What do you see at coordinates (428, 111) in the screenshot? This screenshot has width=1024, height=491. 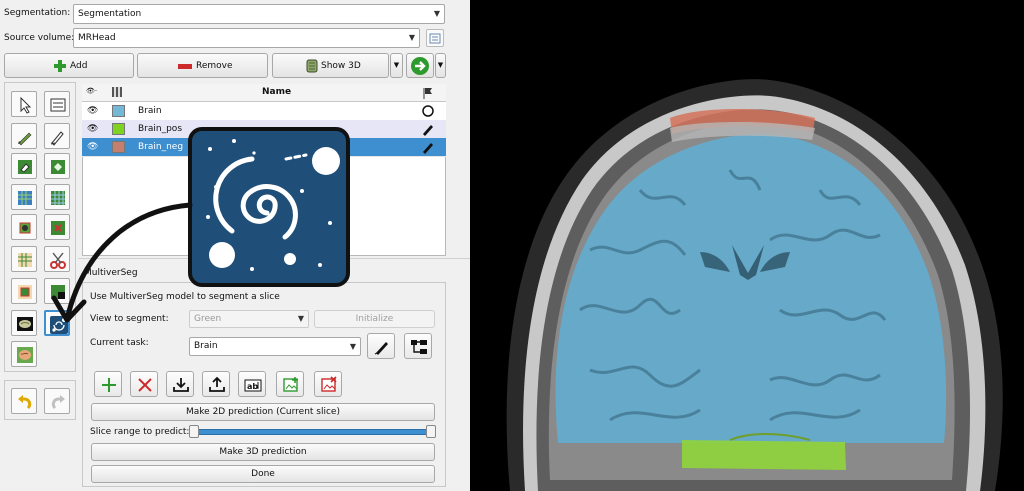 I see `circle-status-icon` at bounding box center [428, 111].